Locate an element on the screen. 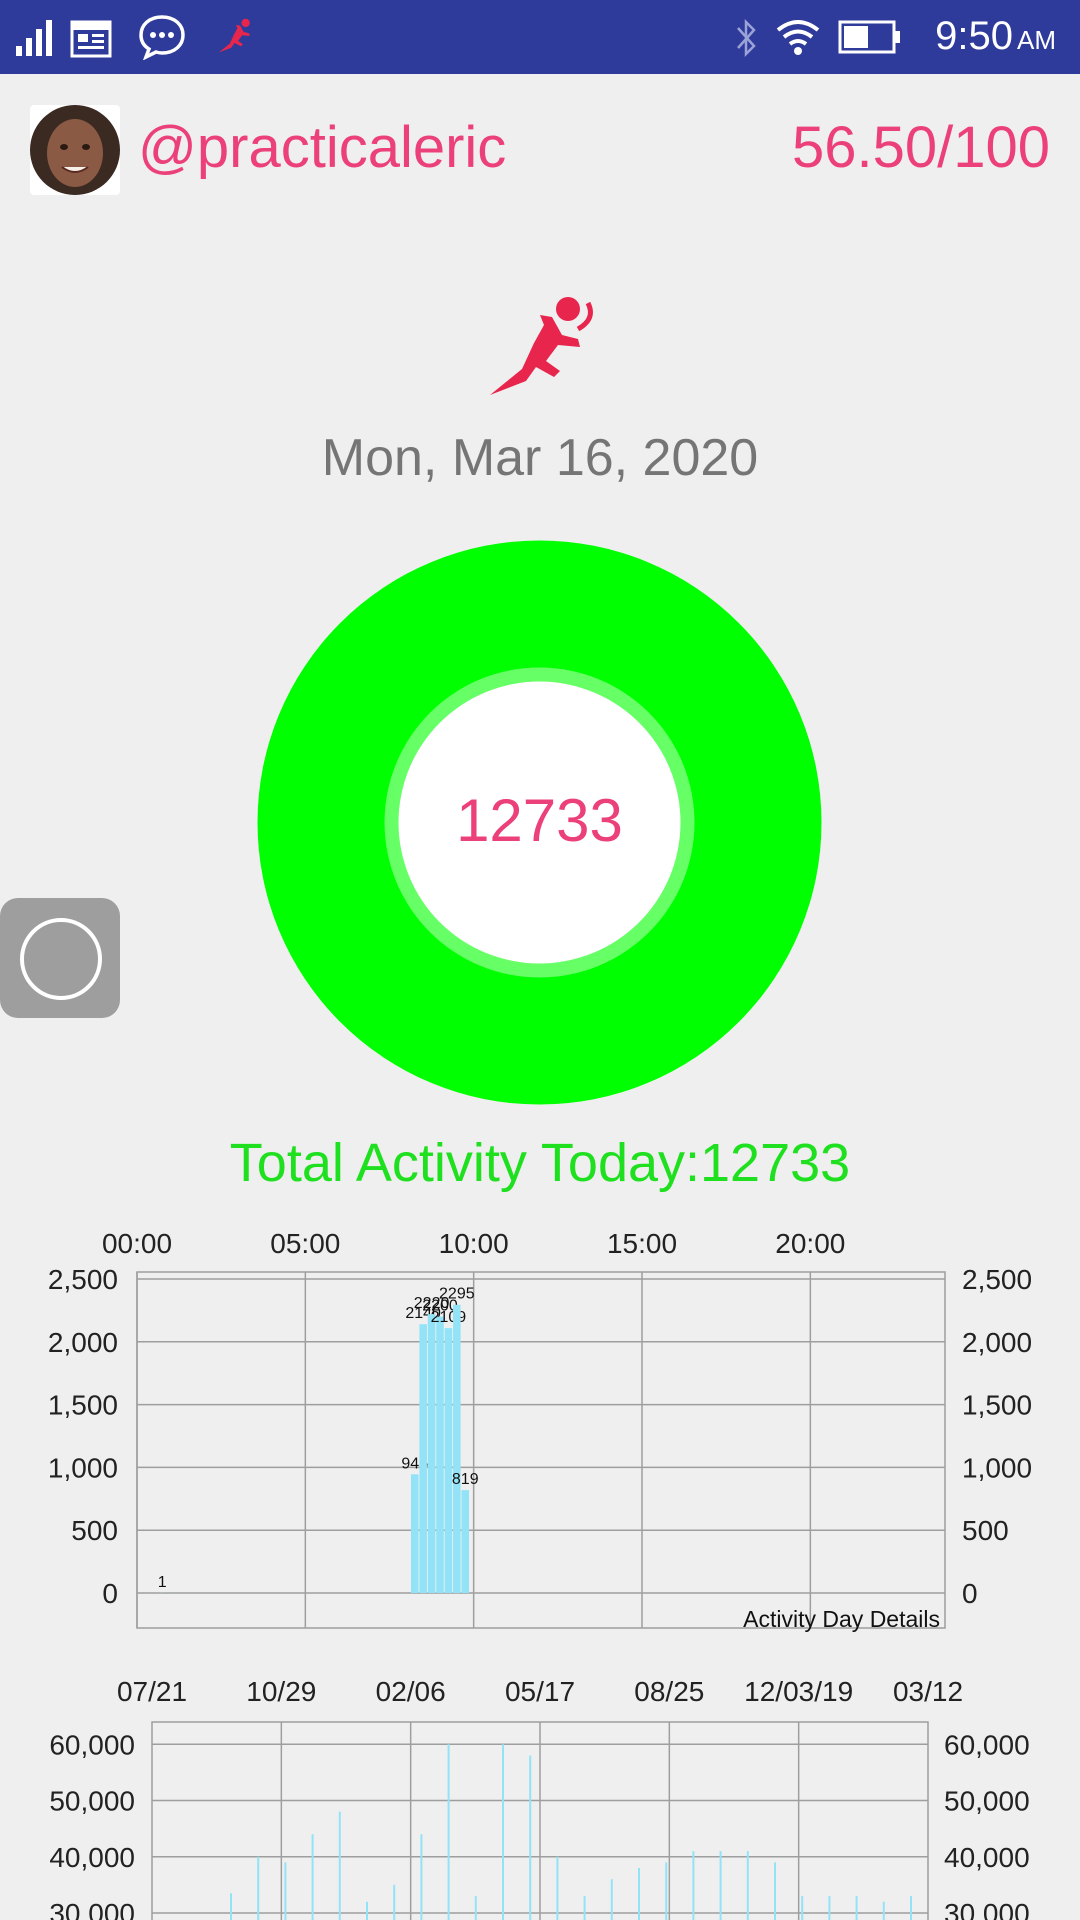 The image size is (1080, 1920). y-tick-label-right: 1,000 is located at coordinates (997, 1467).